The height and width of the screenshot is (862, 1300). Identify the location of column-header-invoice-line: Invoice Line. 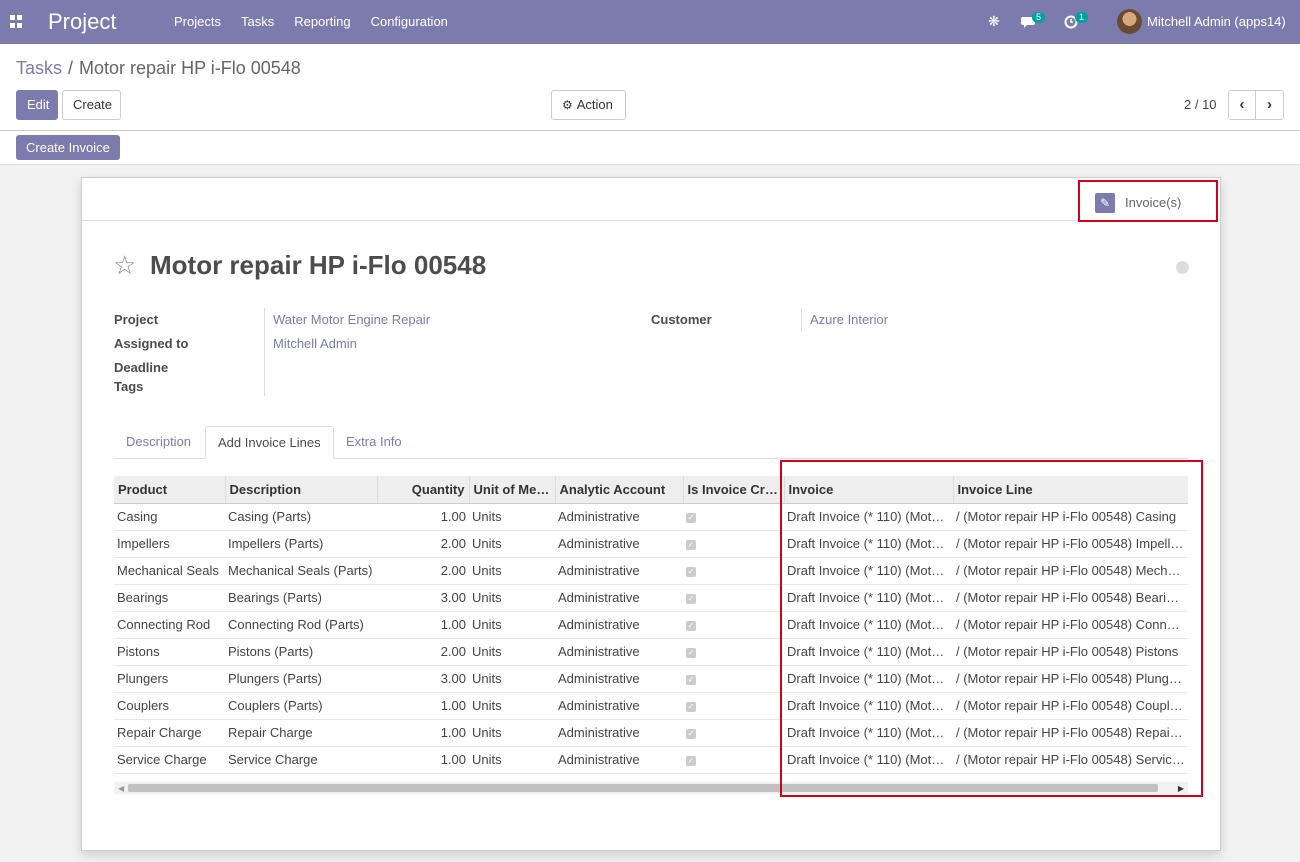
(1070, 490).